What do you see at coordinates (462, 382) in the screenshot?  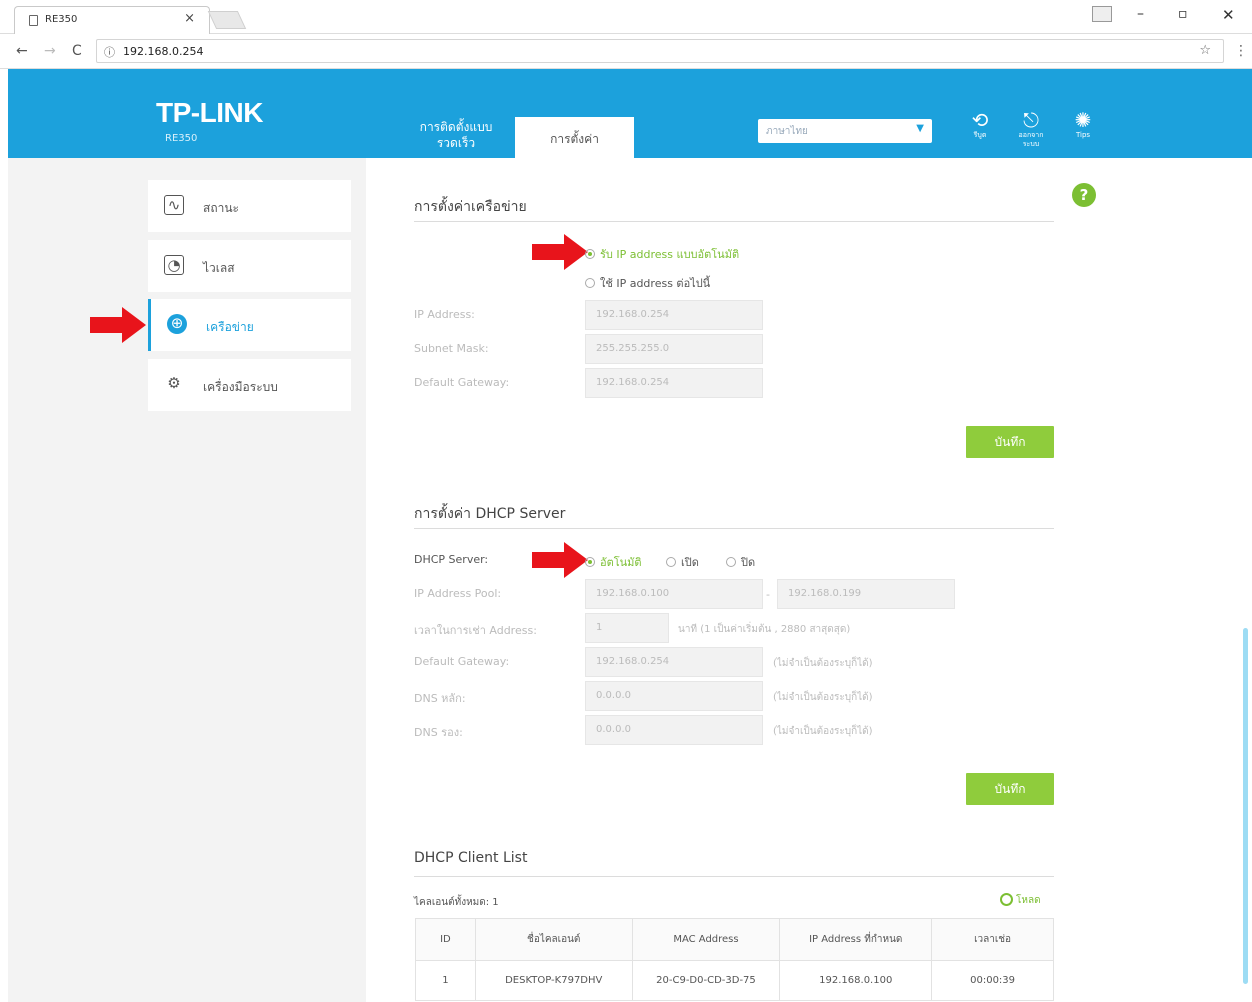 I see `default-gateway-label: Default Gateway:` at bounding box center [462, 382].